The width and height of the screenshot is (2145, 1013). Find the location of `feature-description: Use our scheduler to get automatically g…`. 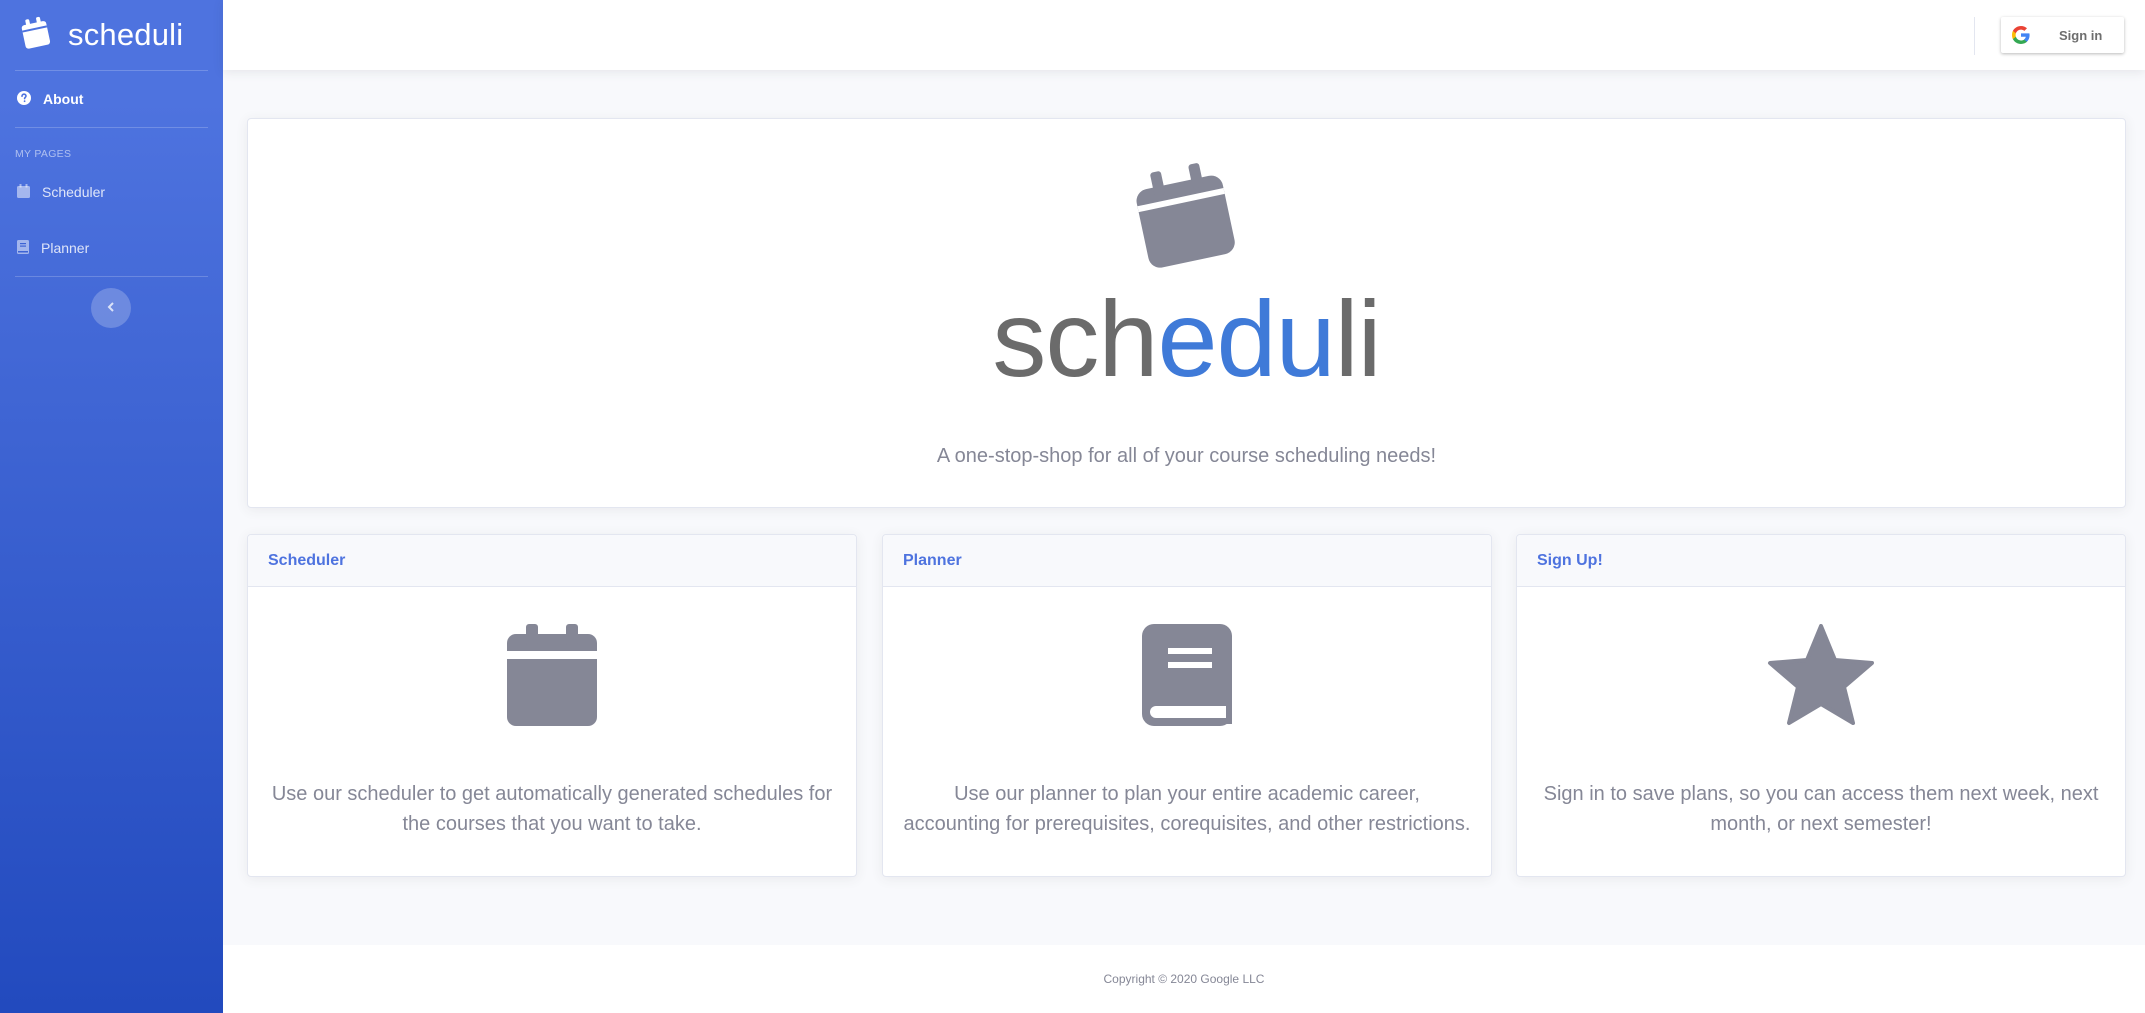

feature-description: Use our scheduler to get automatically g… is located at coordinates (552, 809).